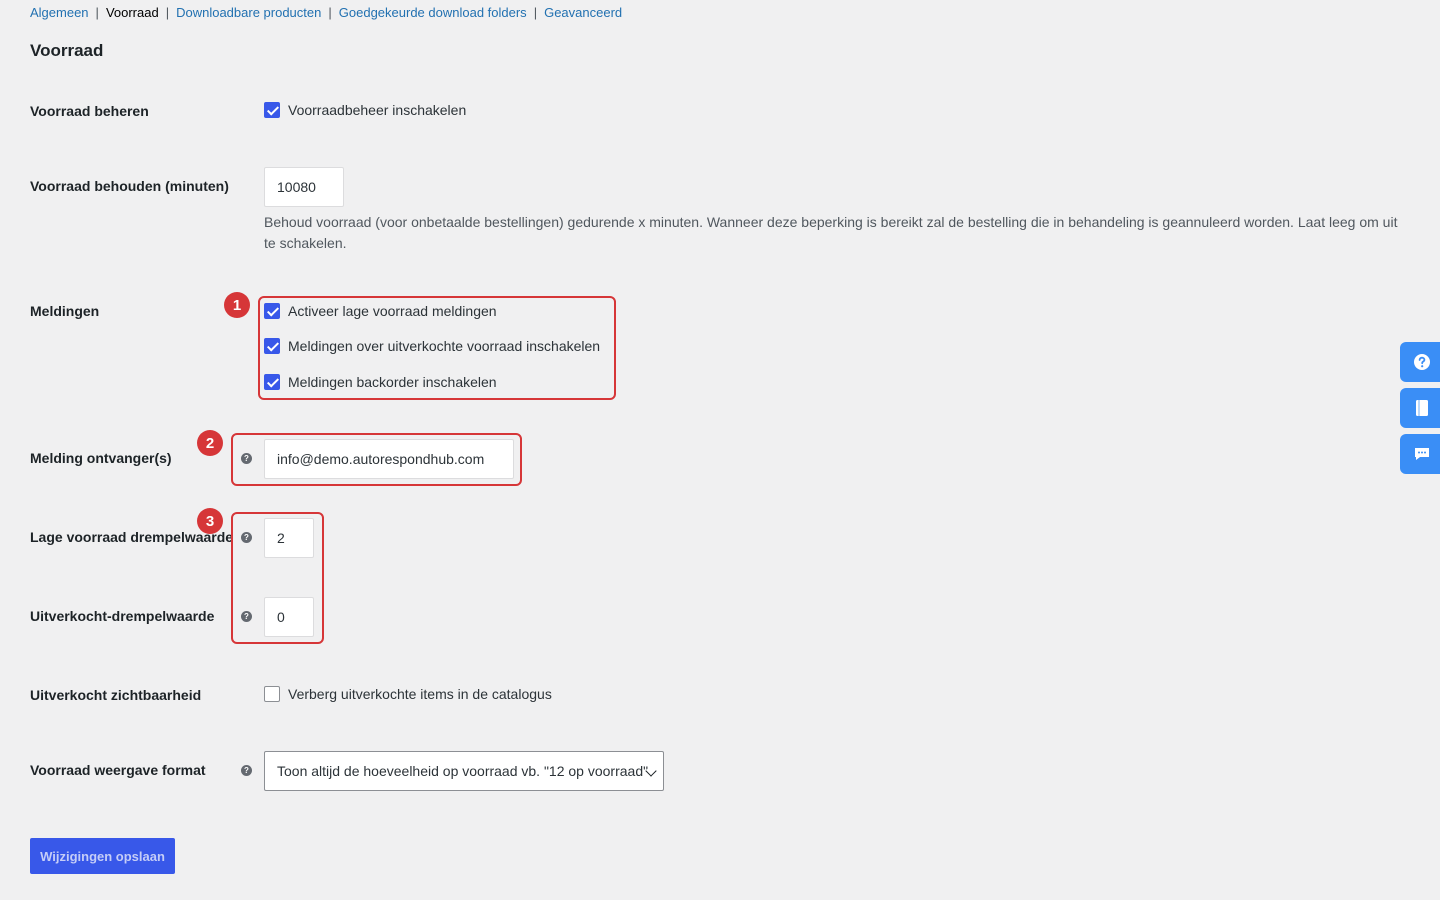 The width and height of the screenshot is (1440, 900). Describe the element at coordinates (65, 311) in the screenshot. I see `notifications-label: Meldingen` at that location.